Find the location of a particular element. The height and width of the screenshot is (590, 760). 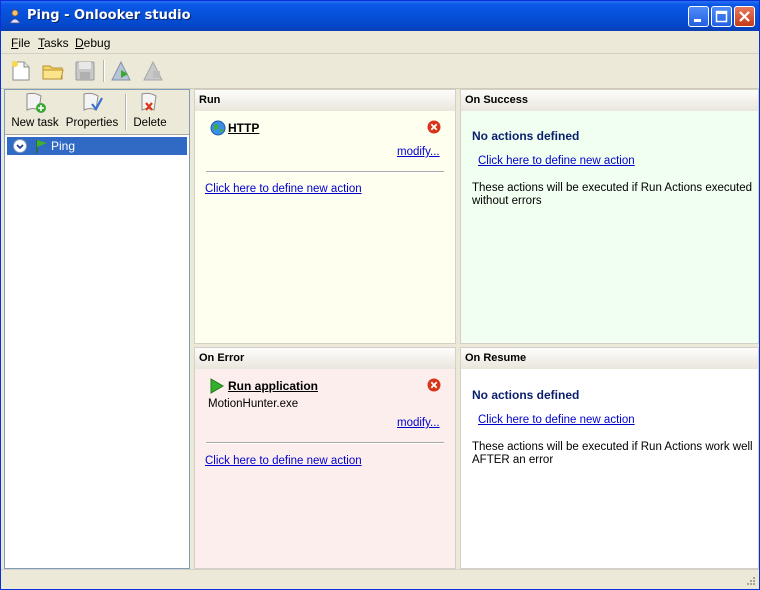

on-error-title: On Error is located at coordinates (222, 358).